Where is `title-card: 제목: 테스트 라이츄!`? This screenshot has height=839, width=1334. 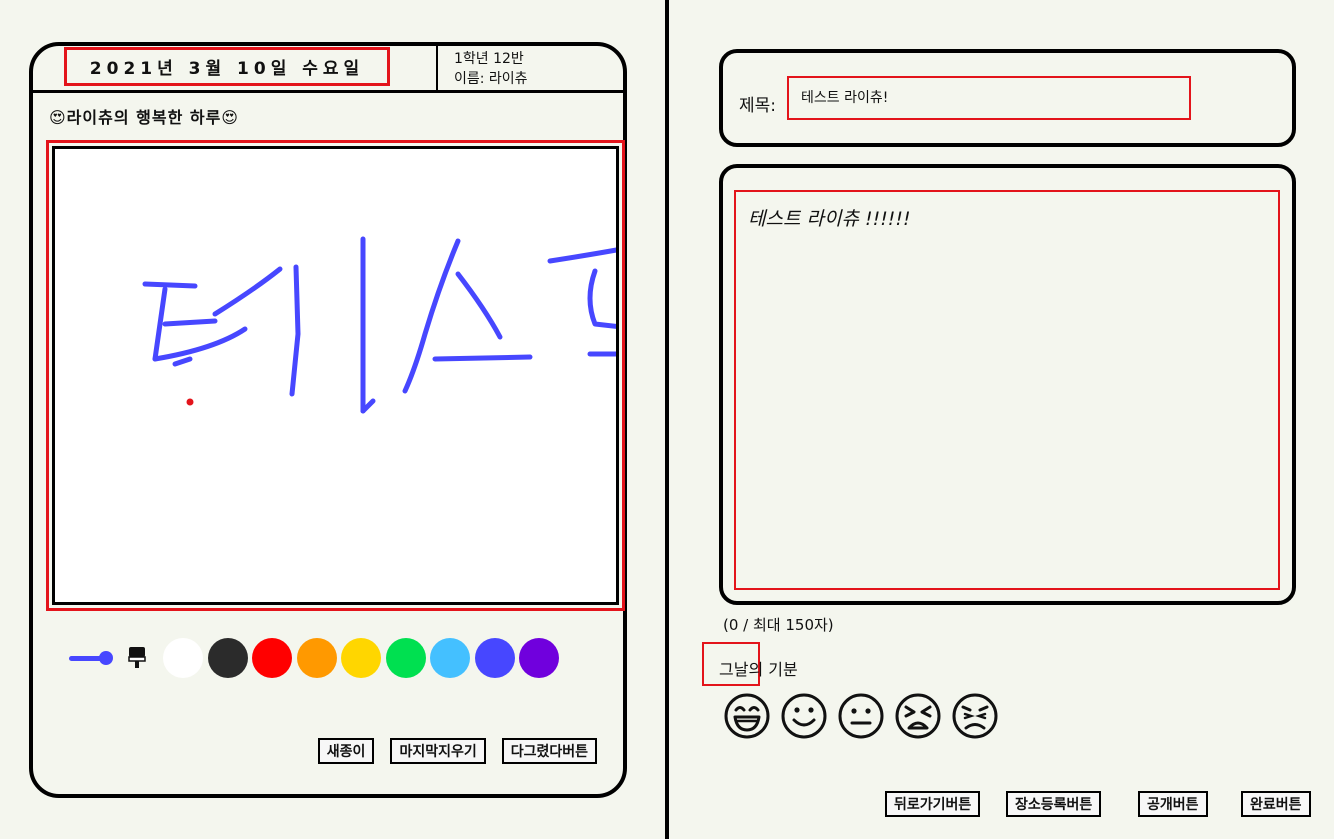
title-card: 제목: 테스트 라이츄! is located at coordinates (1007, 98).